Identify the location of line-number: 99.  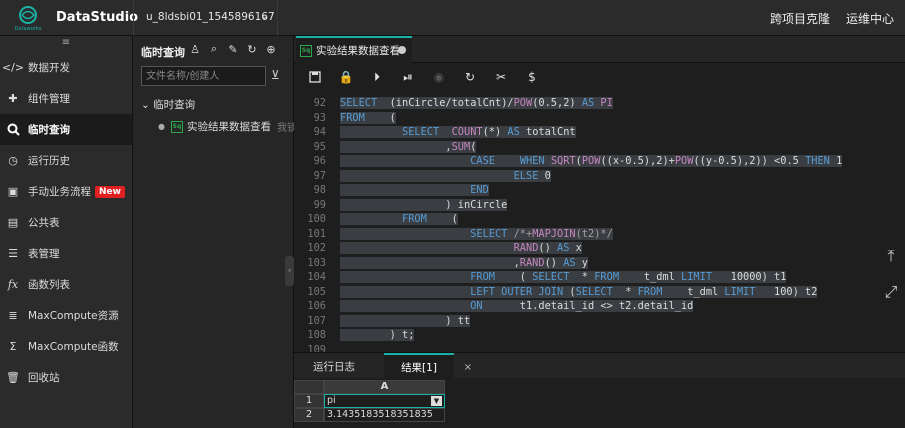
(319, 204).